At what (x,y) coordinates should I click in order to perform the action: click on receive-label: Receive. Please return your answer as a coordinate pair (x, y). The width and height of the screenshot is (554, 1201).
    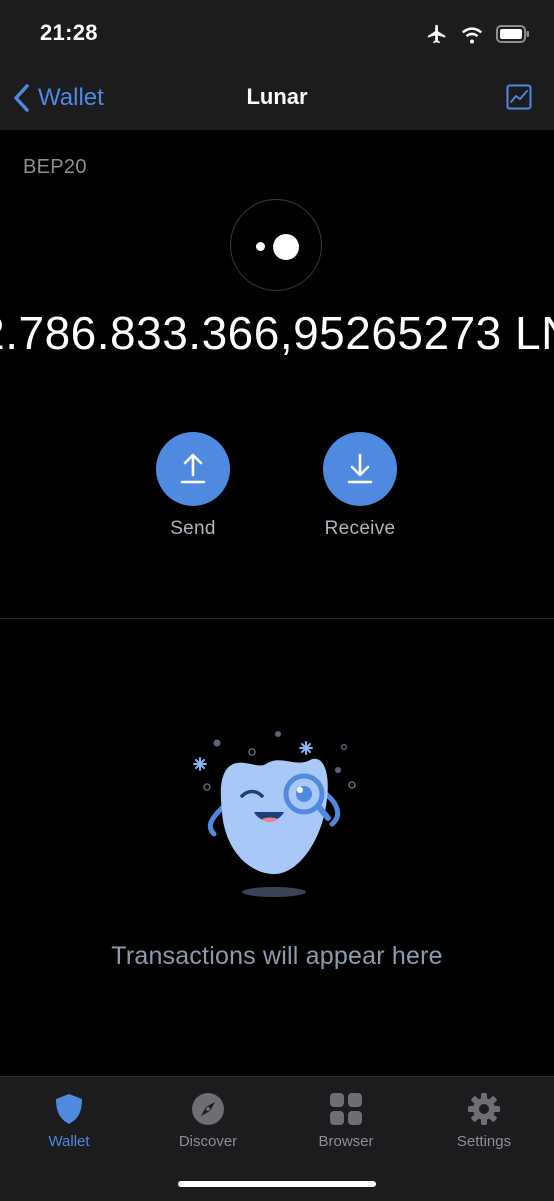
    Looking at the image, I should click on (360, 528).